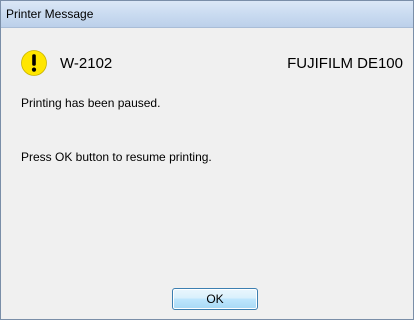  What do you see at coordinates (50, 14) in the screenshot?
I see `window-title: Printer Message` at bounding box center [50, 14].